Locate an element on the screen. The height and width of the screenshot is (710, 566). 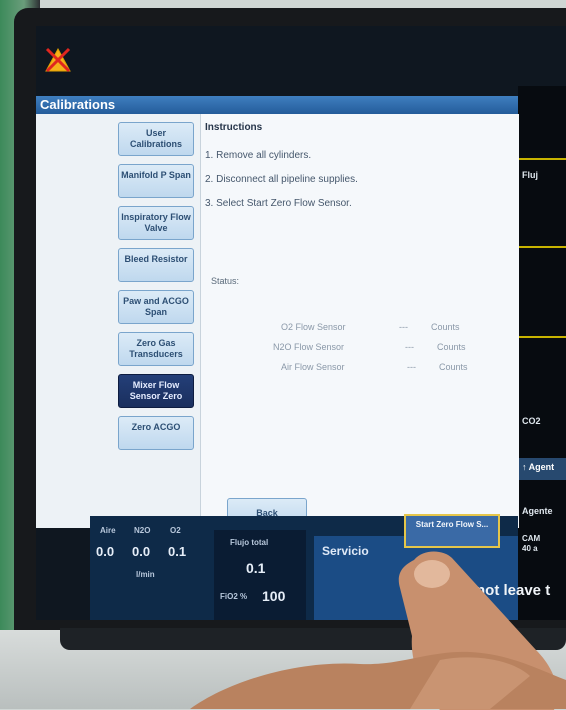
agent-button-label: Agent is located at coordinates (541, 467).